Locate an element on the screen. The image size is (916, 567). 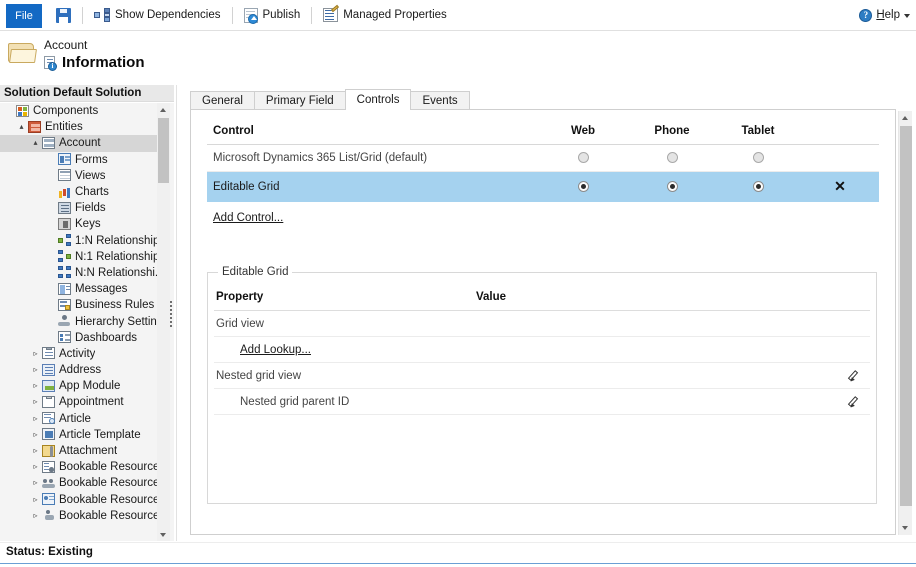
property-value-cell is located at coordinates (634, 349).